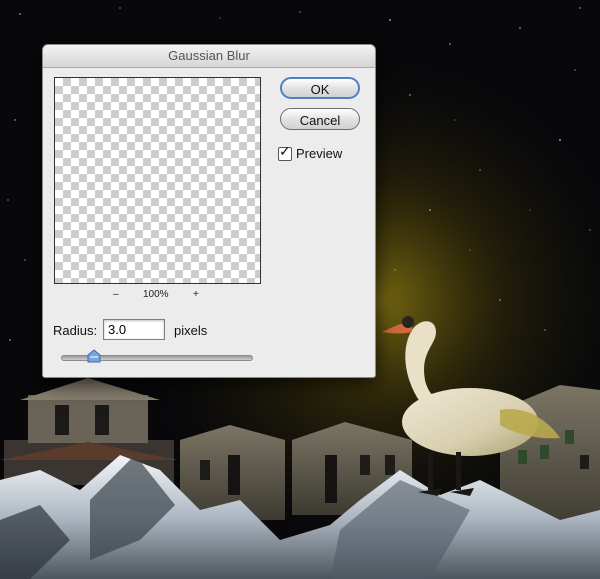 This screenshot has height=579, width=600. What do you see at coordinates (94, 356) in the screenshot?
I see `slider-thumb-icon` at bounding box center [94, 356].